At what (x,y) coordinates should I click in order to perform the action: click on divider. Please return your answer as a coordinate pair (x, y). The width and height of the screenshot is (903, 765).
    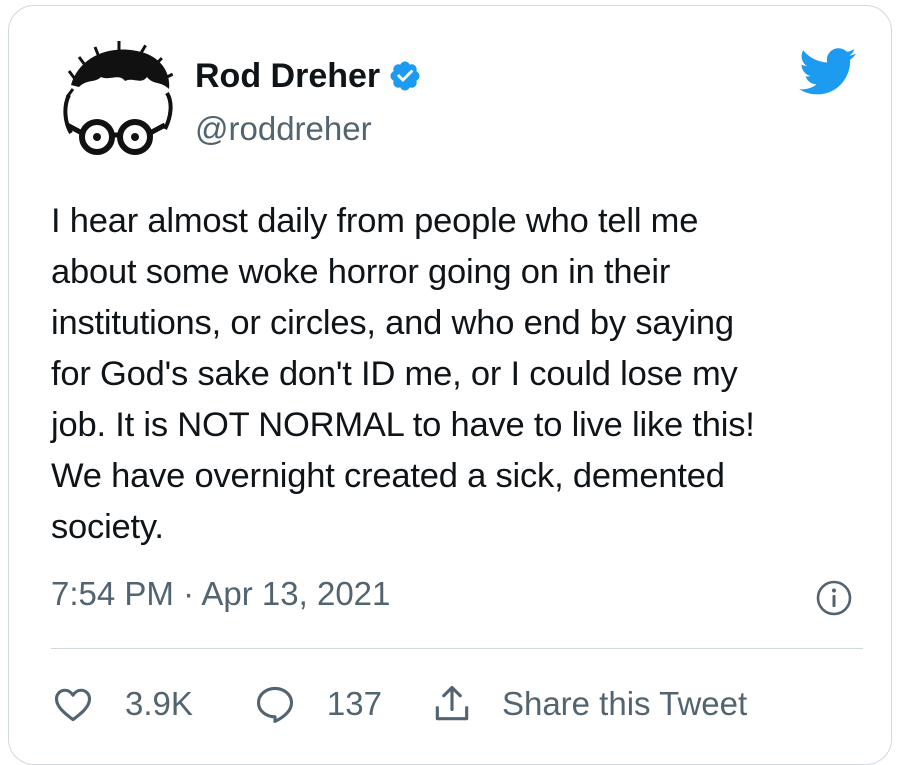
    Looking at the image, I should click on (457, 648).